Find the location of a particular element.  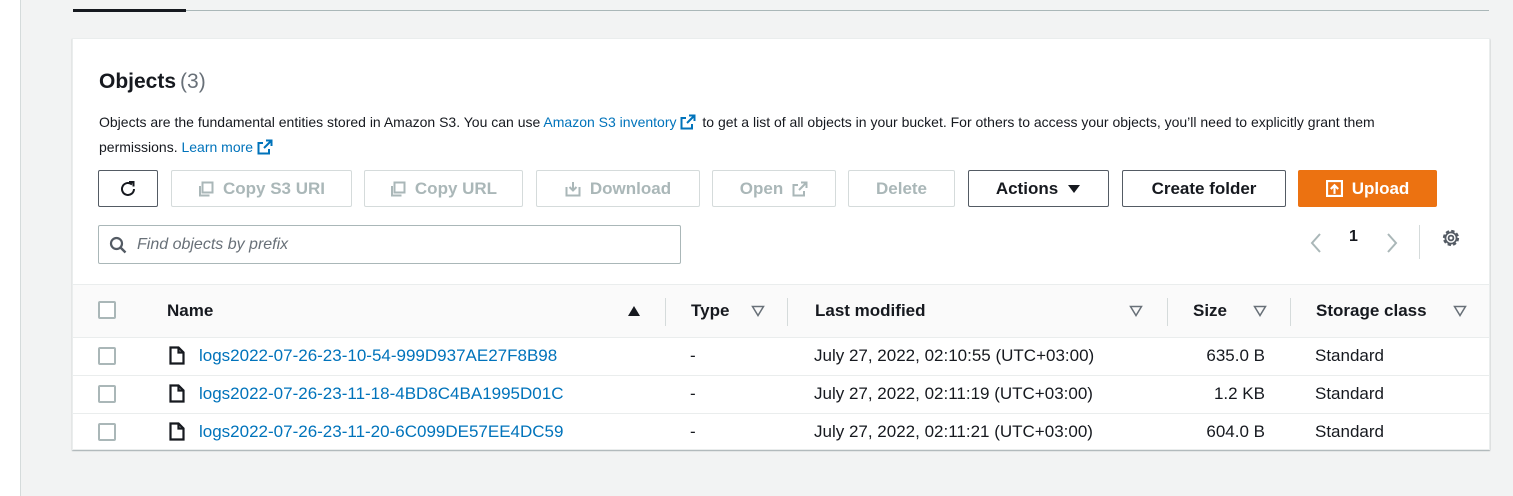

copy-s3-uri-button: Copy S3 URI is located at coordinates (261, 188).